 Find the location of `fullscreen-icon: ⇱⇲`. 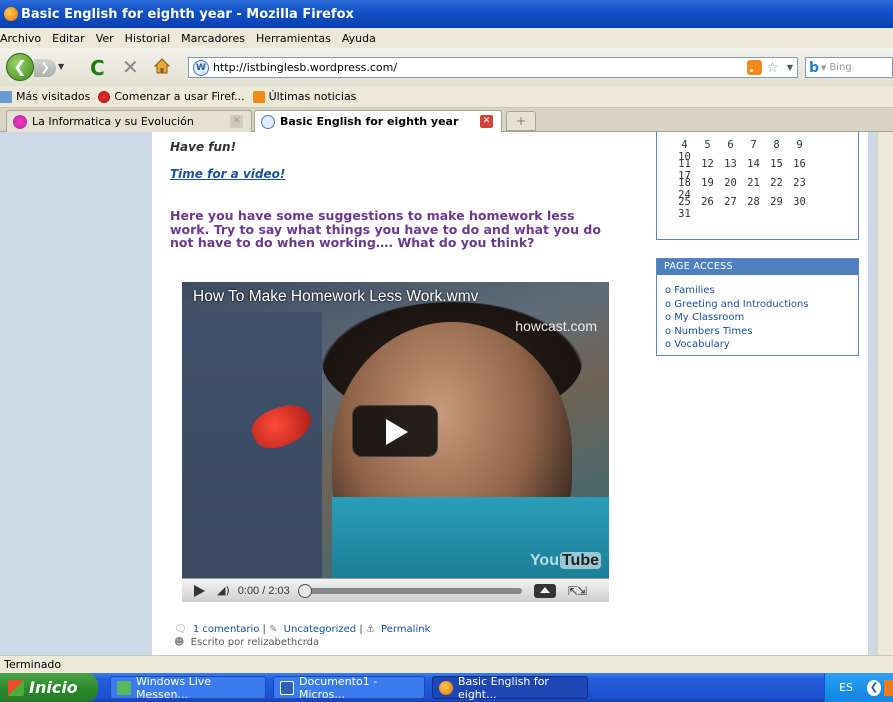

fullscreen-icon: ⇱⇲ is located at coordinates (577, 591).